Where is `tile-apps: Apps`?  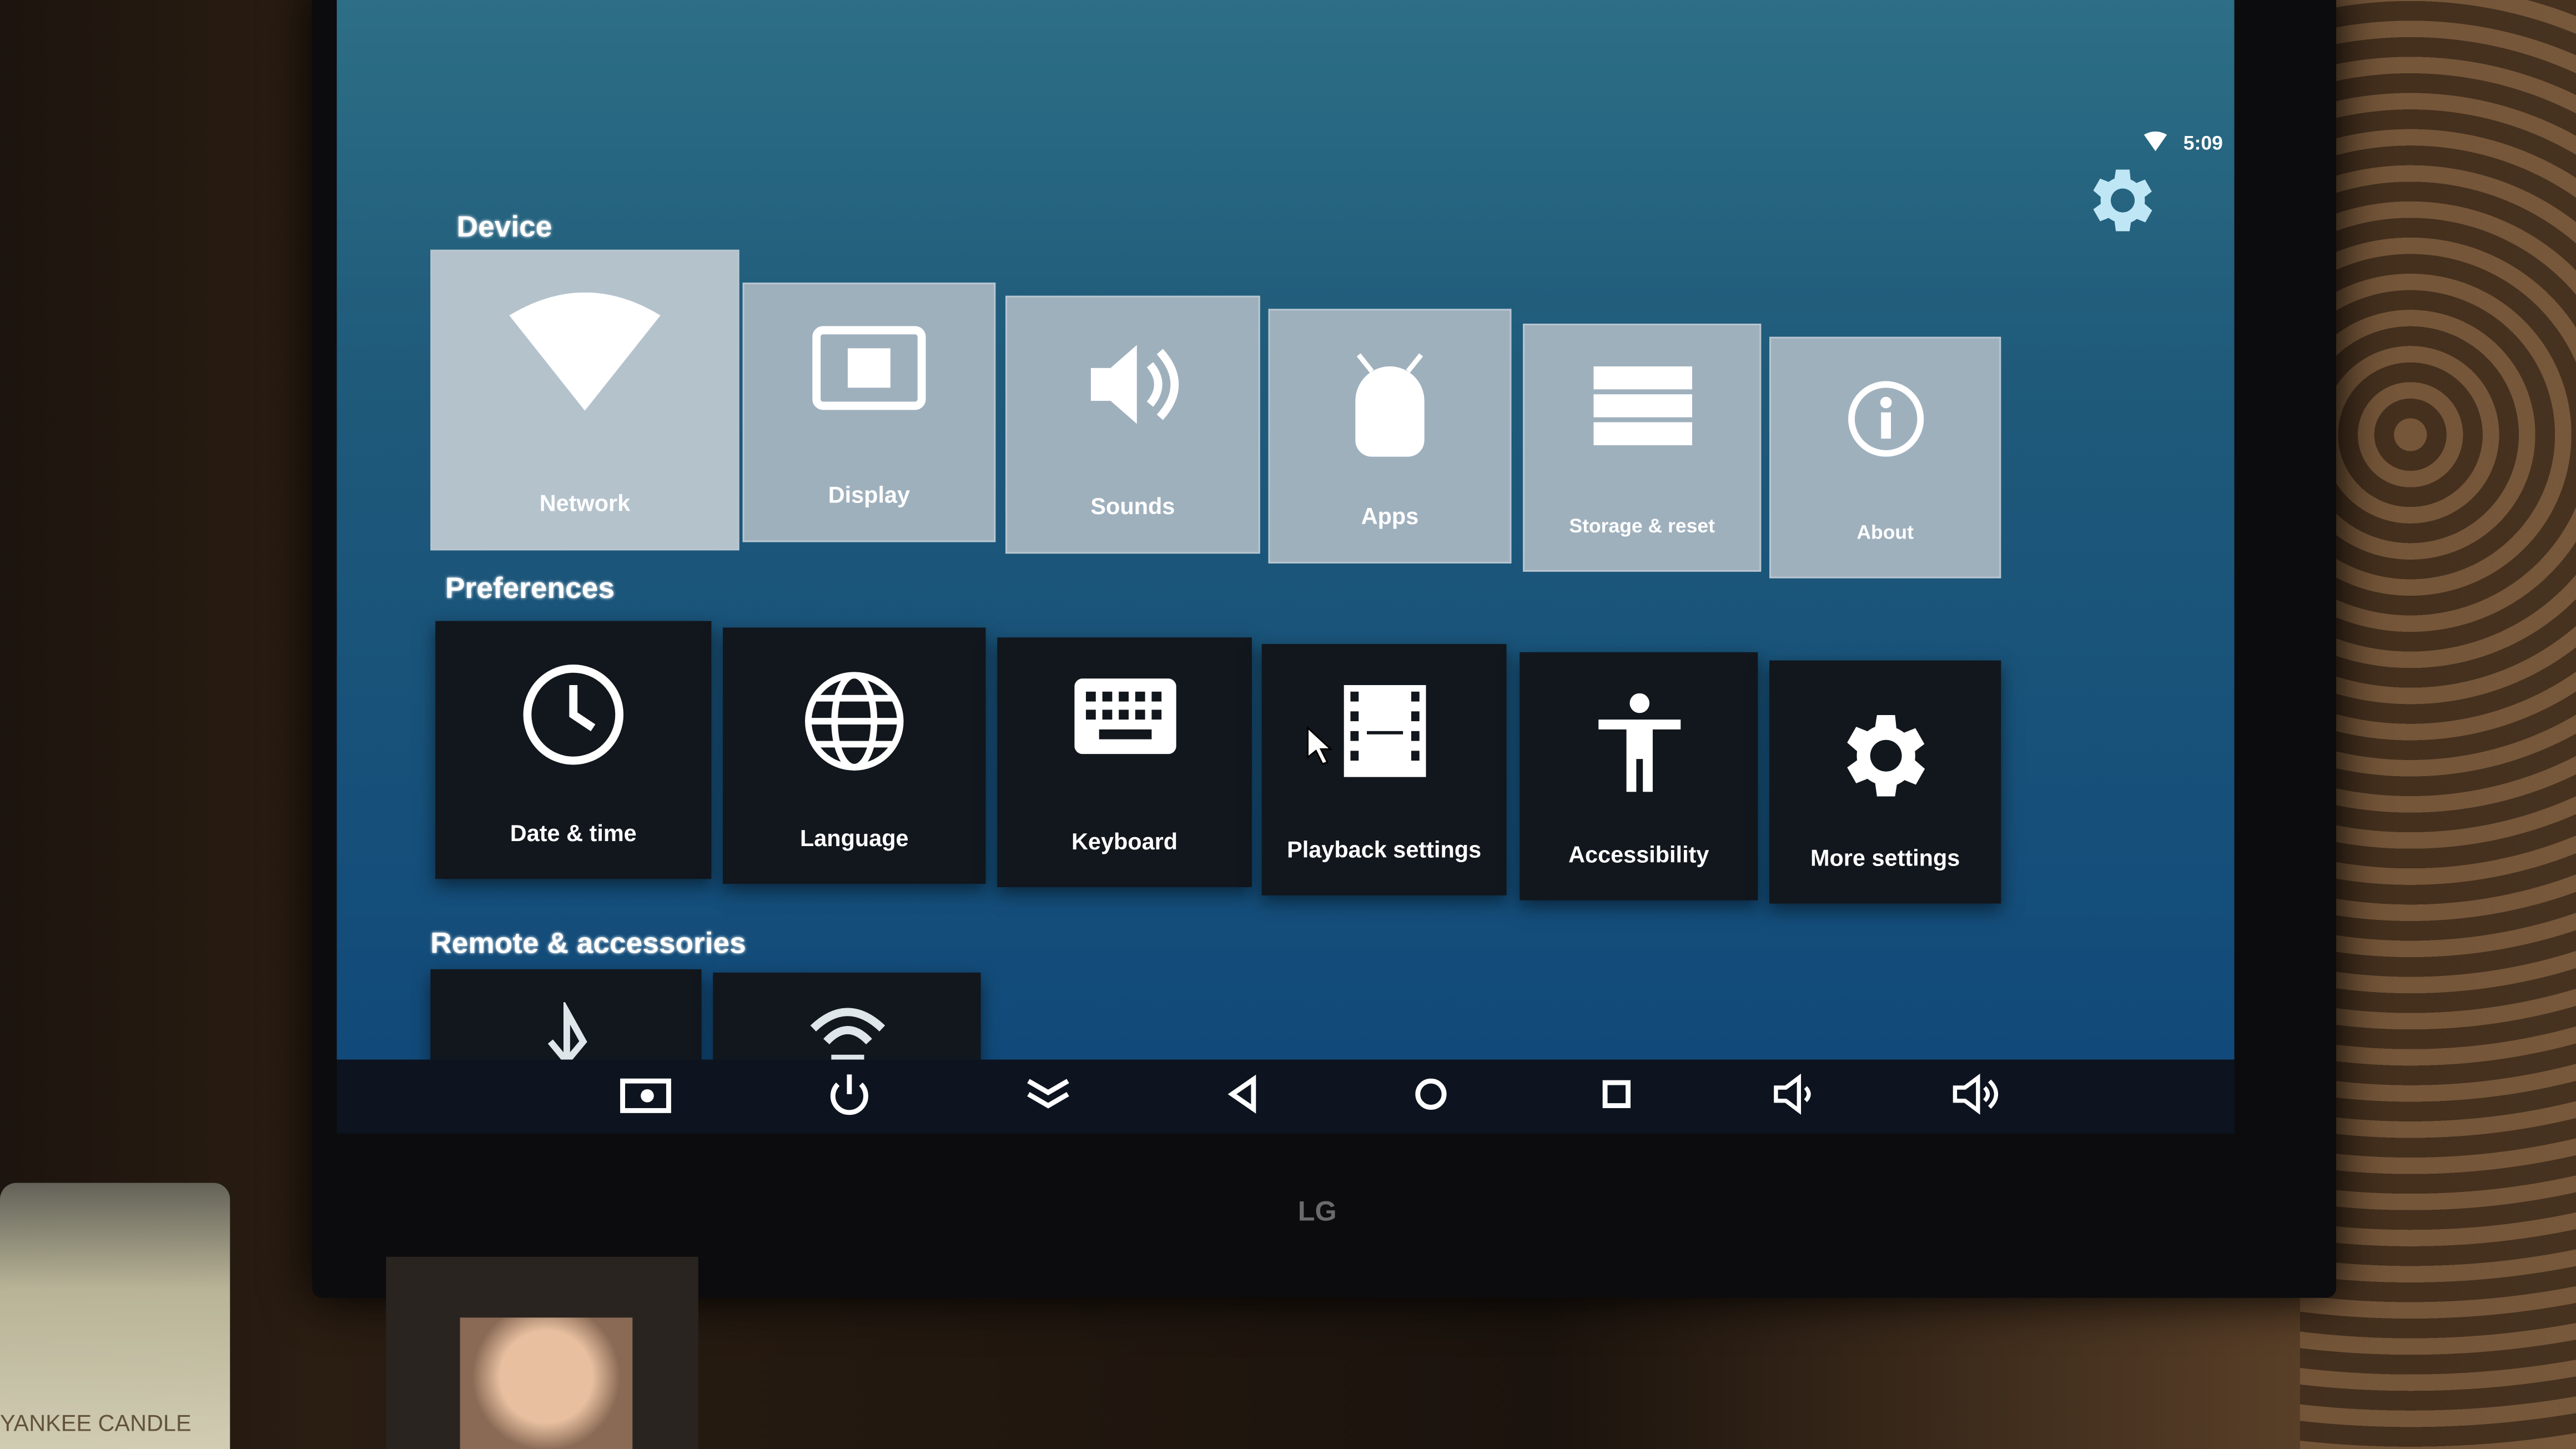
tile-apps: Apps is located at coordinates (1390, 436).